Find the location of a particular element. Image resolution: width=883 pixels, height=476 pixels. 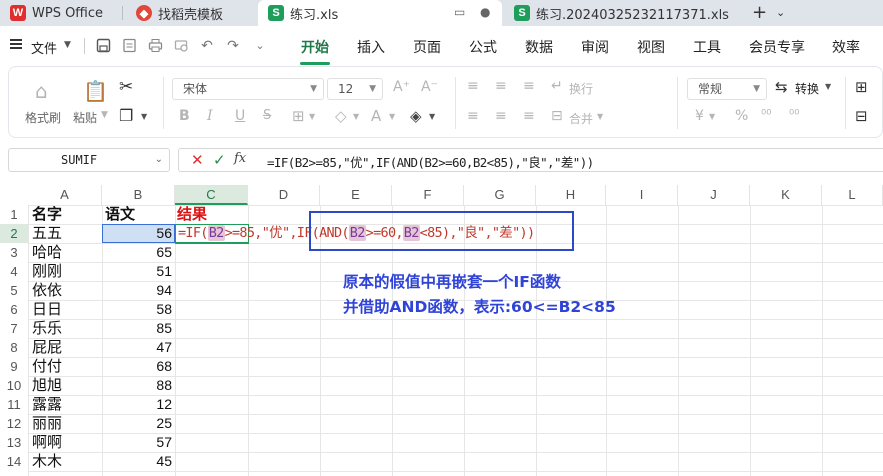

row-header: 4 is located at coordinates (14, 271).